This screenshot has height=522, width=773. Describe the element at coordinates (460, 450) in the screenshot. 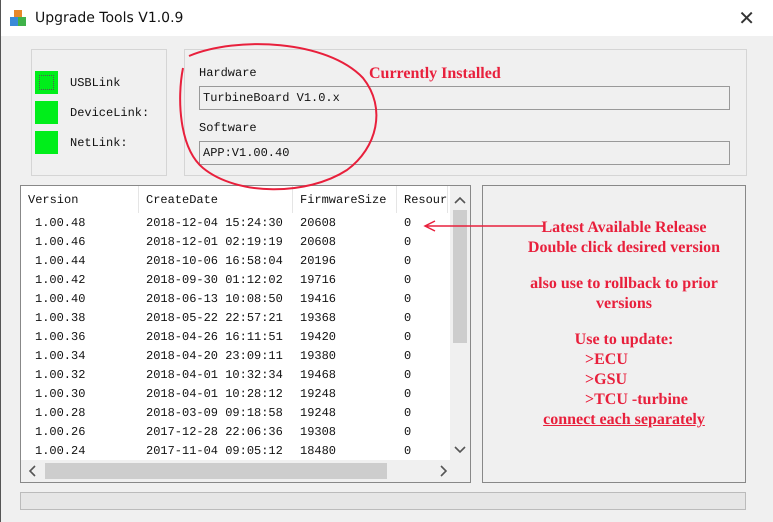

I see `scroll-down-icon` at that location.